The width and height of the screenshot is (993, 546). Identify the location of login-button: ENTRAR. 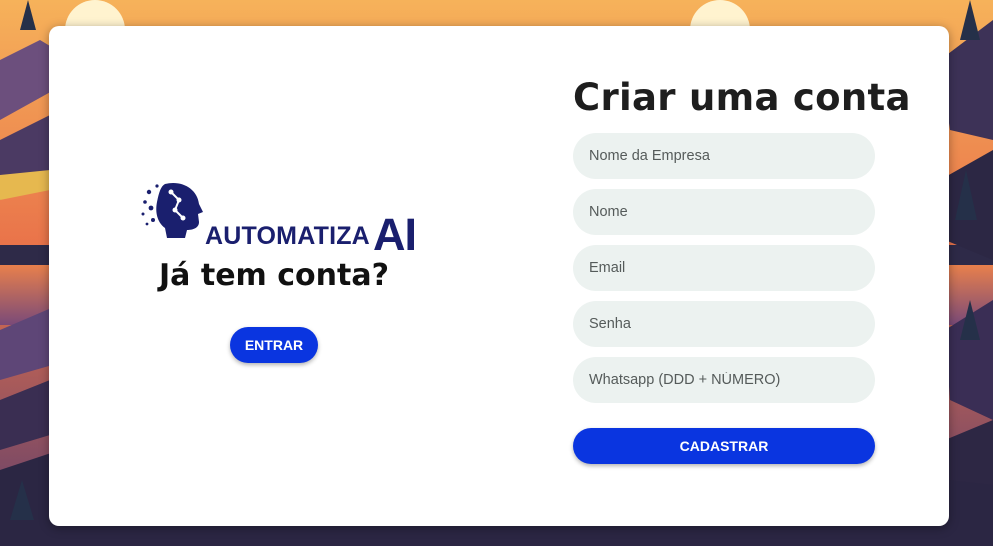
(274, 345).